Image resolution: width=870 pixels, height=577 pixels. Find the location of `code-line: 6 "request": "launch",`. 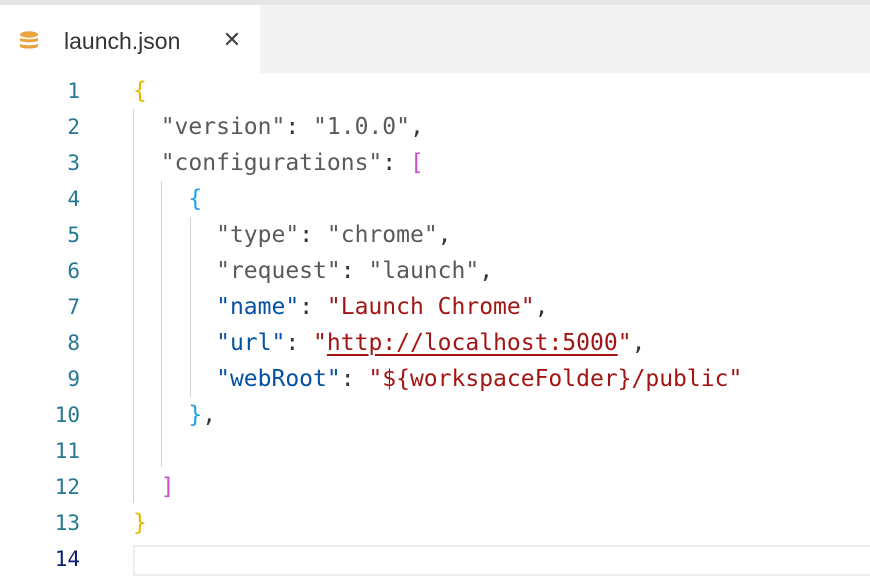

code-line: 6 "request": "launch", is located at coordinates (435, 271).